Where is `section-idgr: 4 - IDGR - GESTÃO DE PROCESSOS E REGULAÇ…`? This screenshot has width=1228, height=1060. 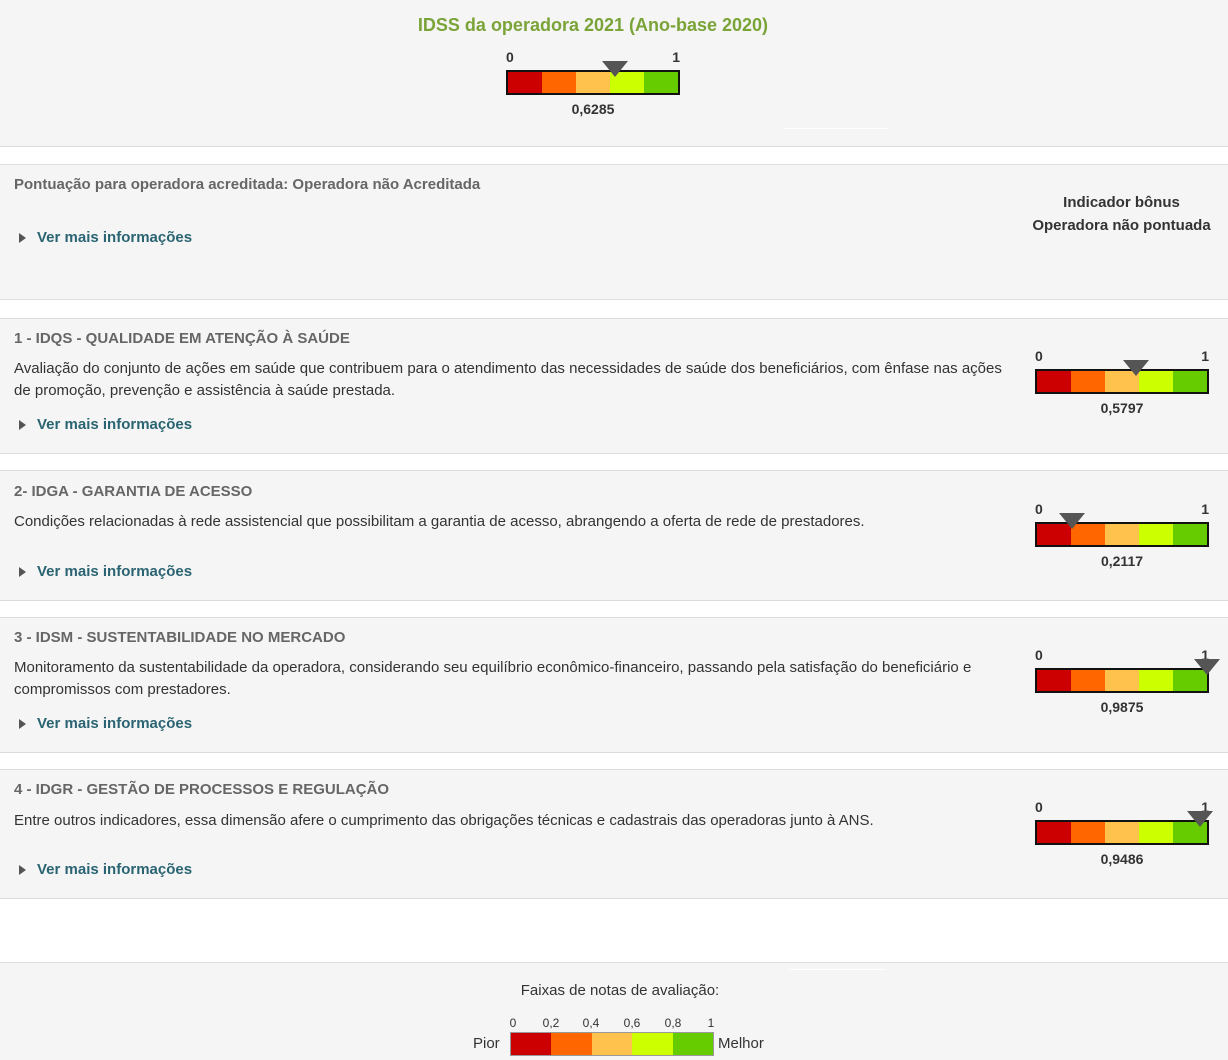 section-idgr: 4 - IDGR - GESTÃO DE PROCESSOS E REGULAÇ… is located at coordinates (614, 834).